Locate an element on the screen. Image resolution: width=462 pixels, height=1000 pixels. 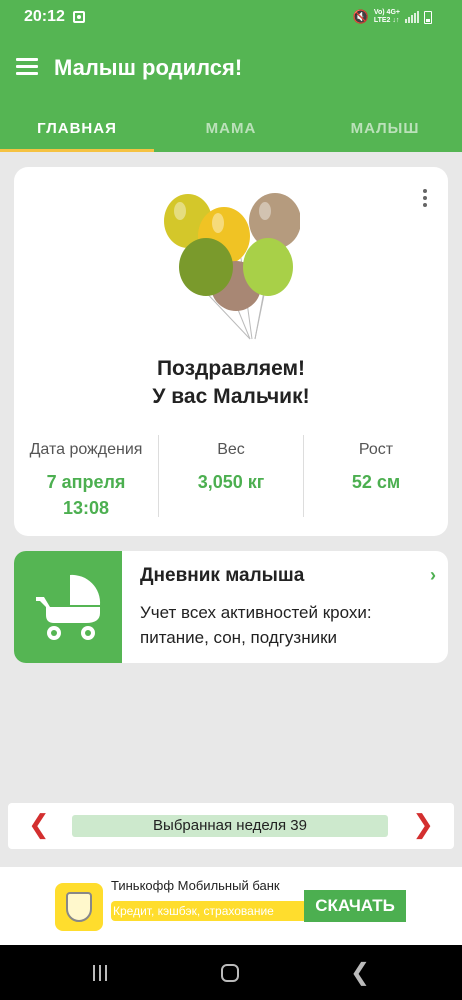
tab-bar: ГЛАВНАЯ МАМА МАЛЫШ is located at coordinates (231, 128).